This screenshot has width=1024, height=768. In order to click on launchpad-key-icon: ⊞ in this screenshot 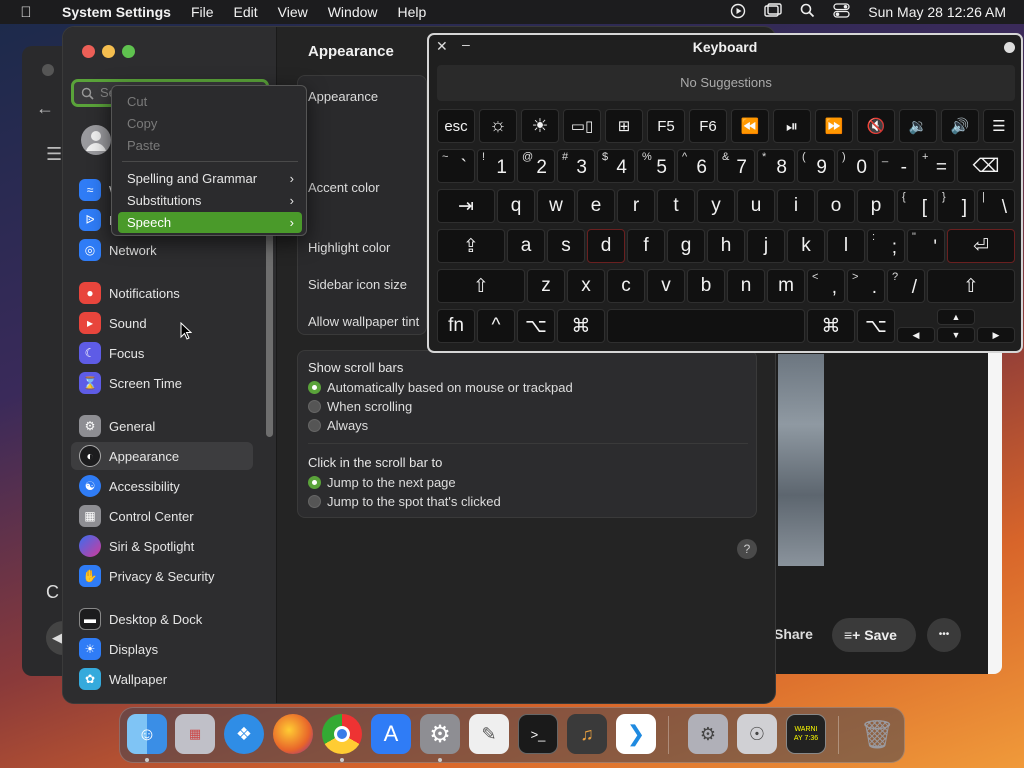, I will do `click(624, 126)`.